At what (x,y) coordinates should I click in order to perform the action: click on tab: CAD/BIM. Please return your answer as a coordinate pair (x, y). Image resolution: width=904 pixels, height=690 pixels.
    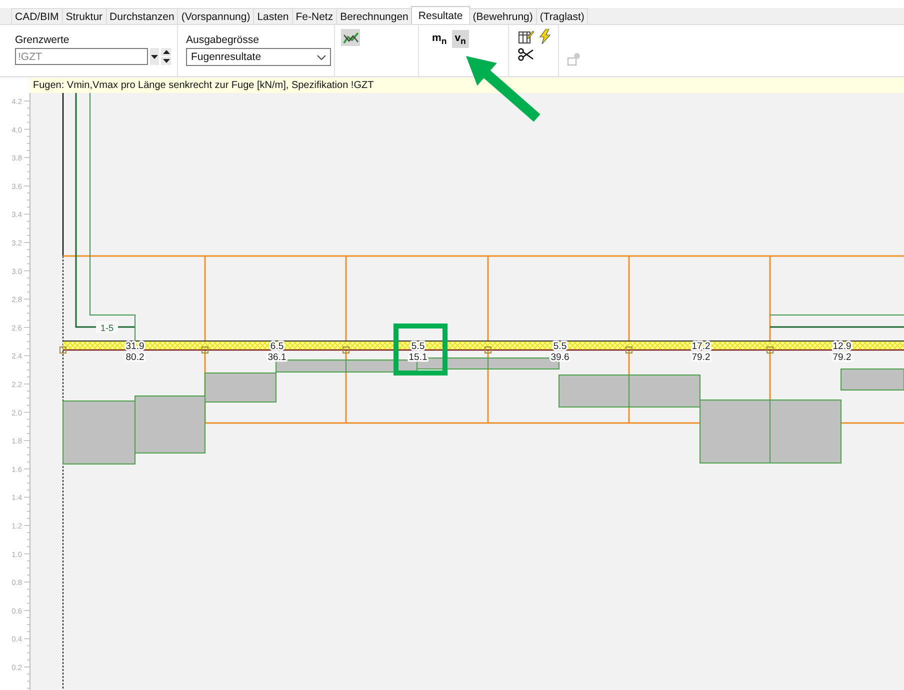
    Looking at the image, I should click on (37, 16).